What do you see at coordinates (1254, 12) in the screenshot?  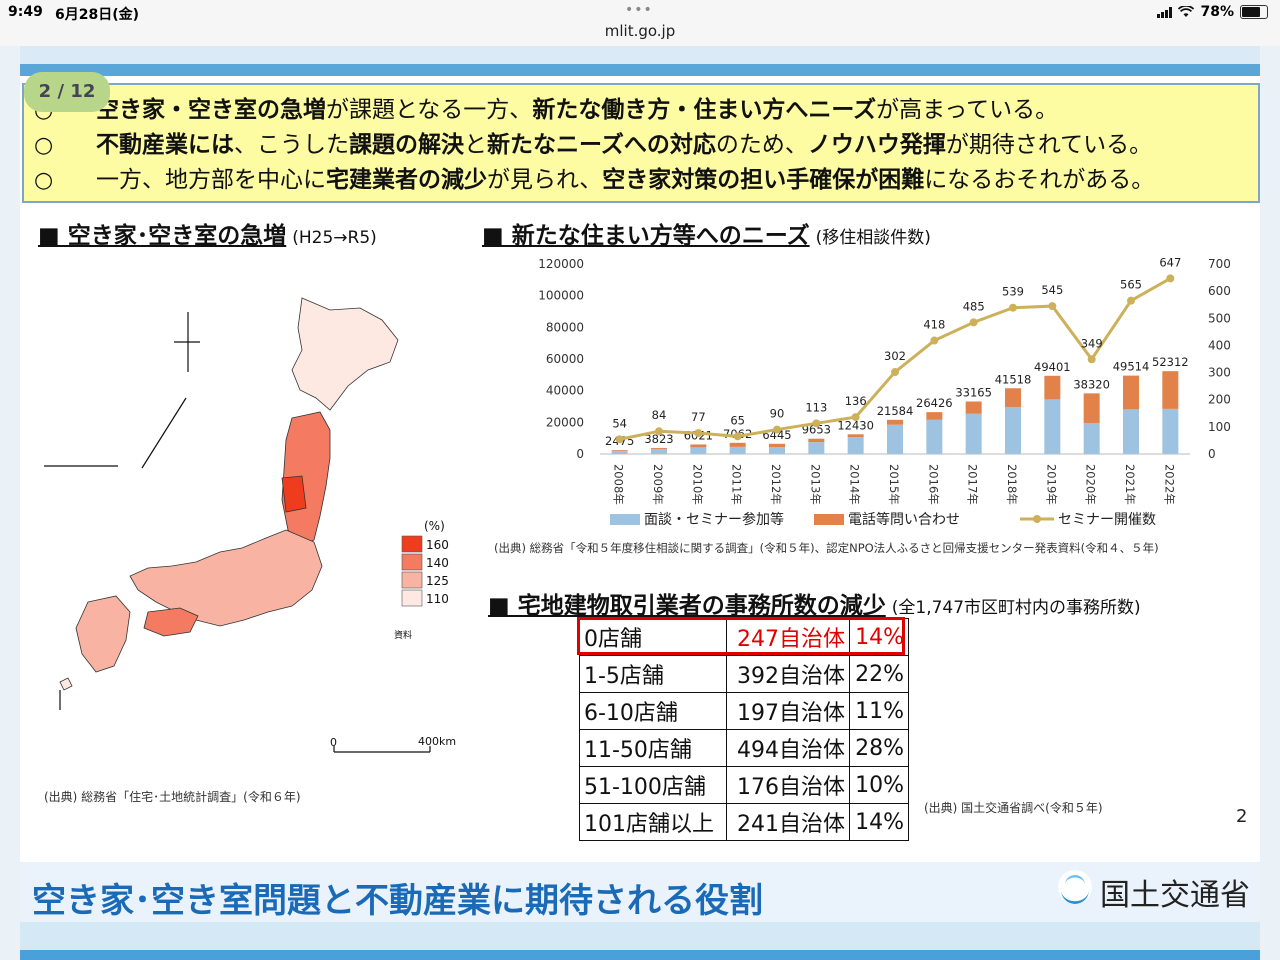 I see `battery-icon` at bounding box center [1254, 12].